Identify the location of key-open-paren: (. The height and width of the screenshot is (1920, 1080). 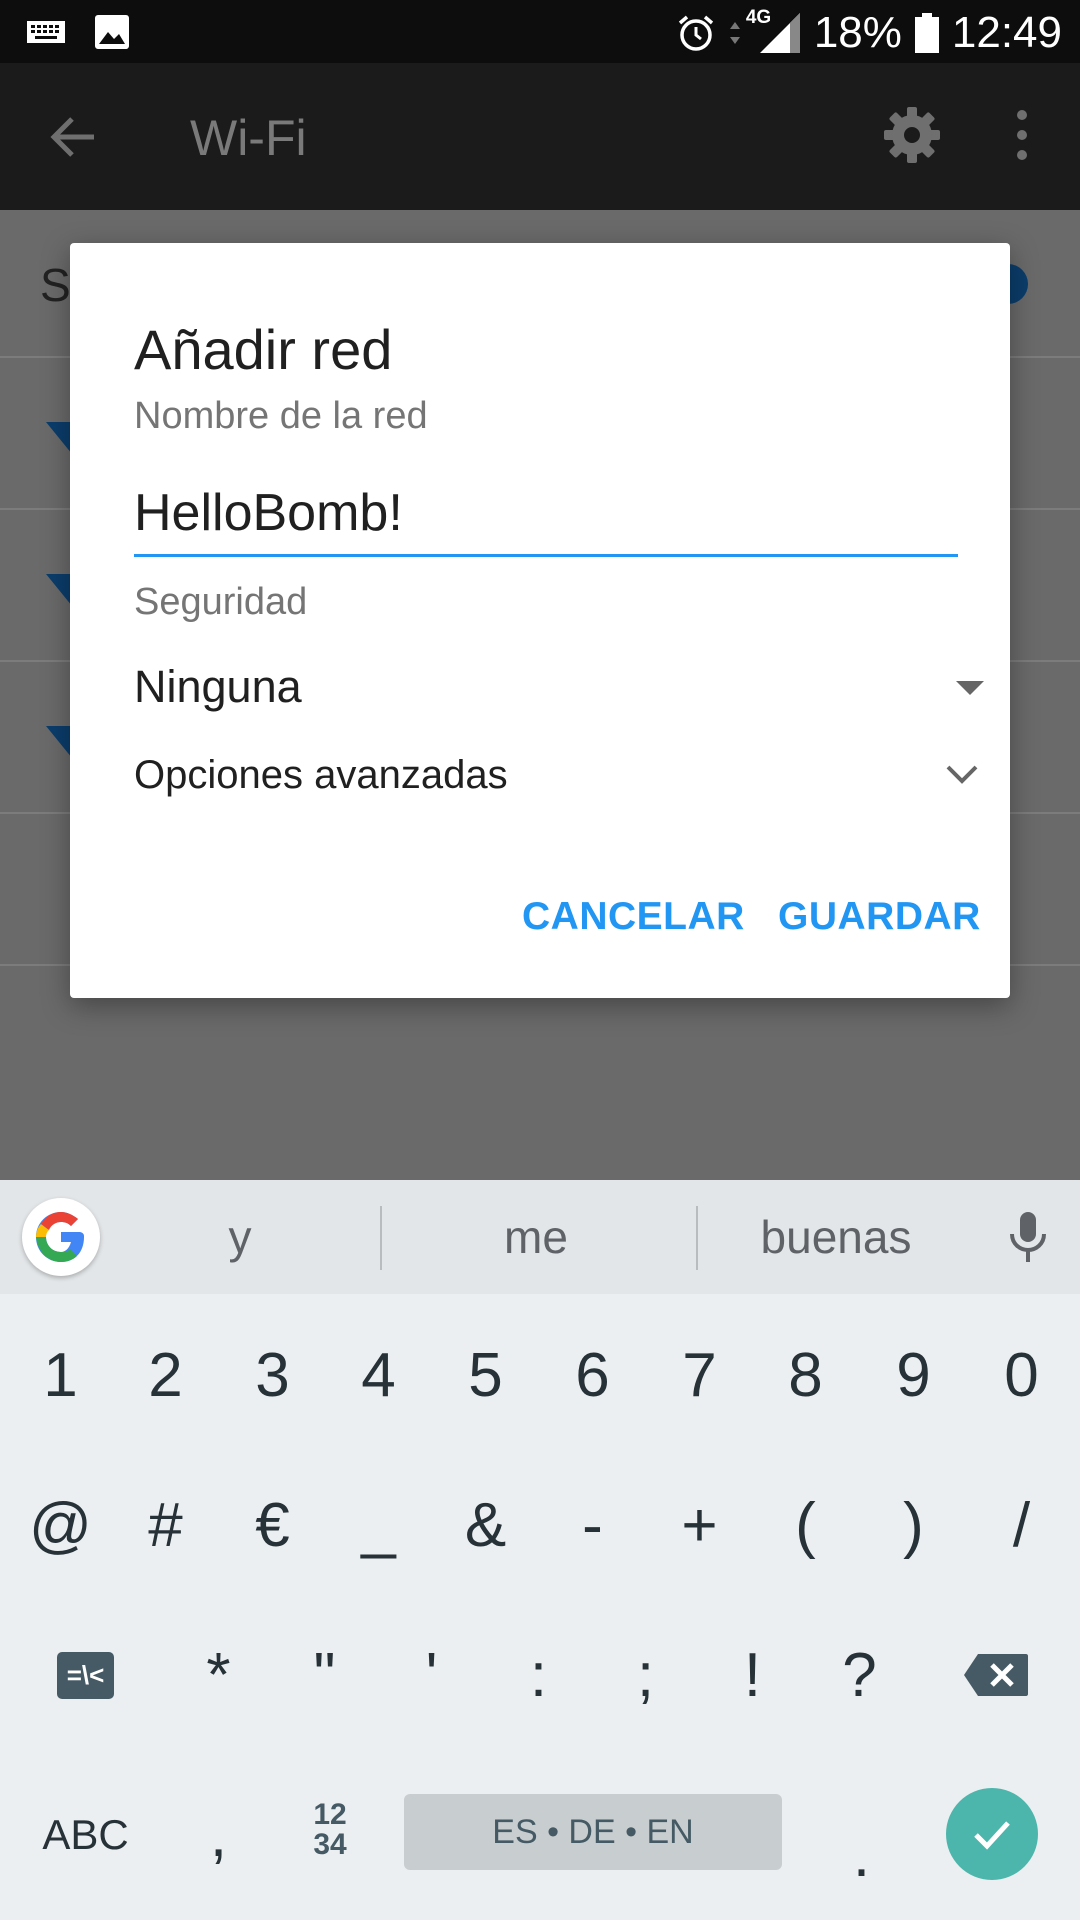
(805, 1525).